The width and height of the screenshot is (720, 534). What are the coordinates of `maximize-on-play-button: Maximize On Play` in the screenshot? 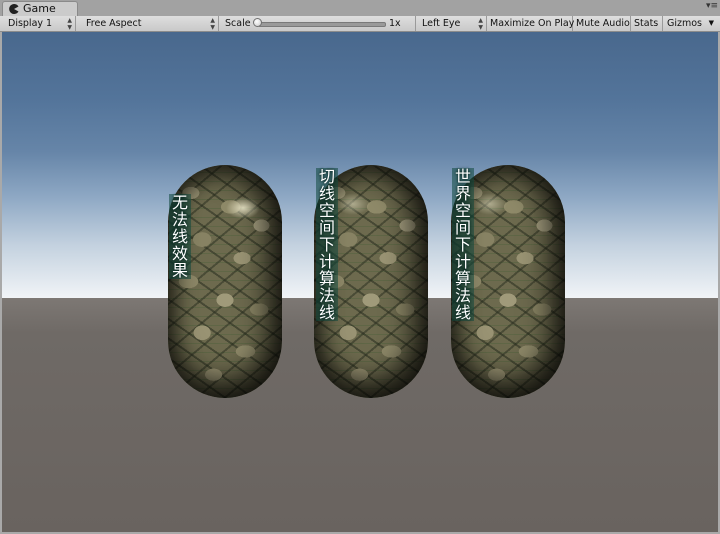 It's located at (531, 23).